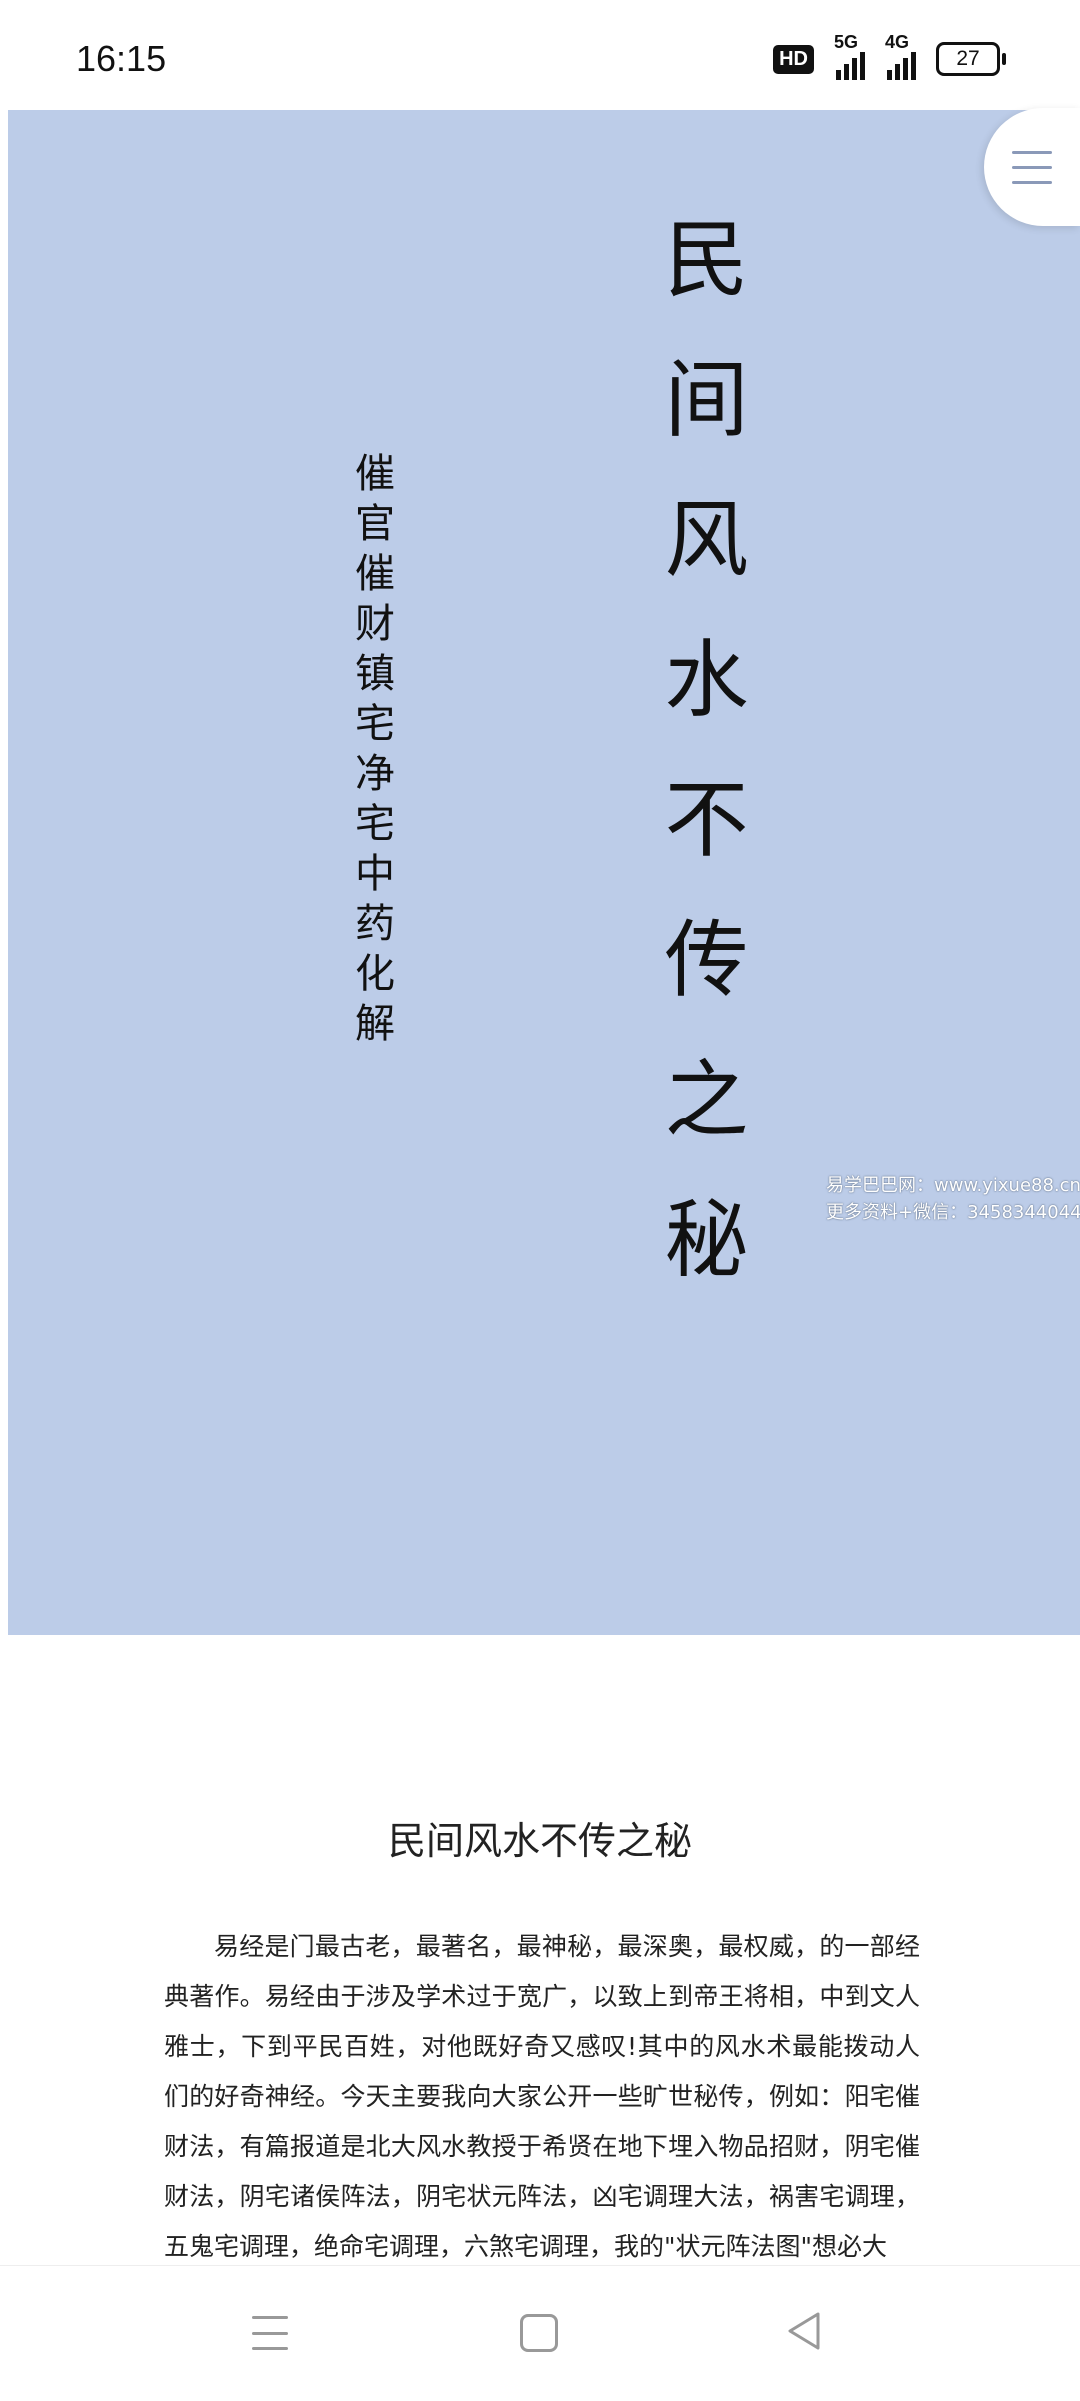  Describe the element at coordinates (953, 1212) in the screenshot. I see `watermark-line-2: 更多资料+微信：3458344044` at that location.